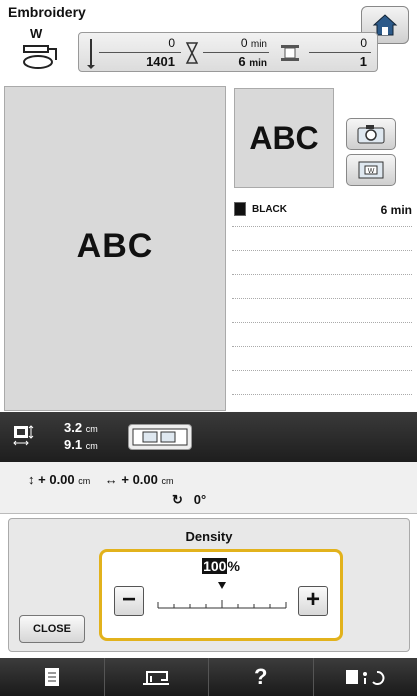  I want to click on density-control: 100% − +, so click(221, 595).